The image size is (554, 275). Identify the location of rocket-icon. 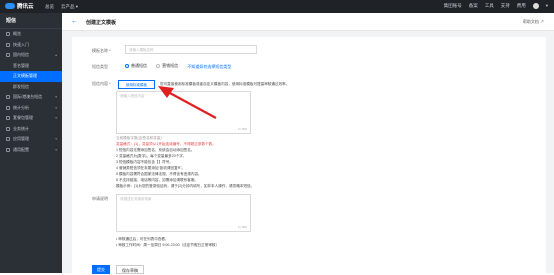
(8, 44).